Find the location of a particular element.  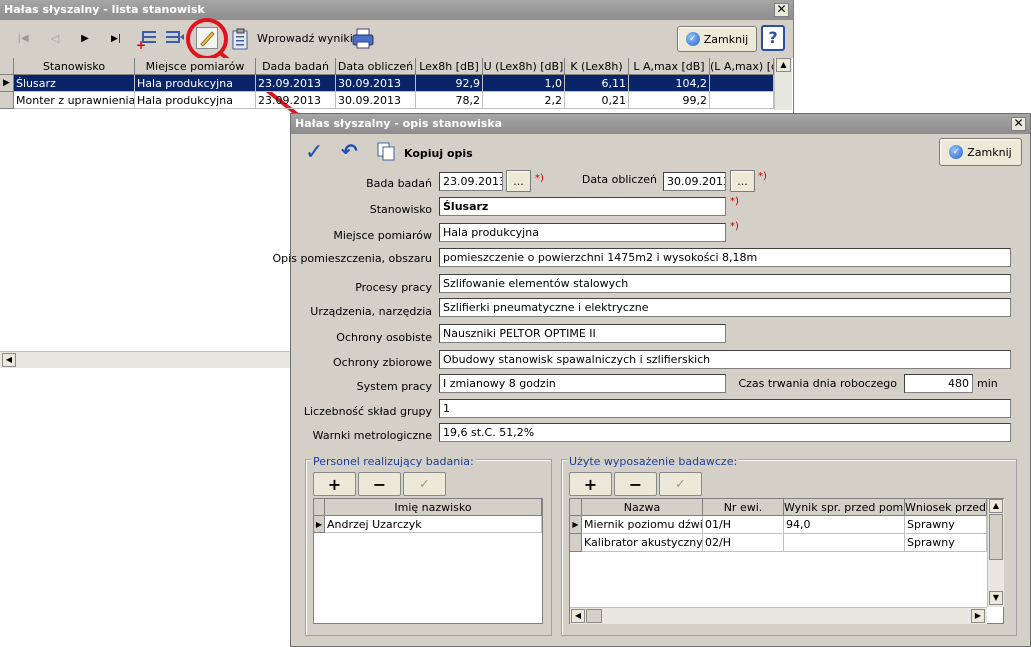

grid-cell: 99,2 is located at coordinates (669, 100).